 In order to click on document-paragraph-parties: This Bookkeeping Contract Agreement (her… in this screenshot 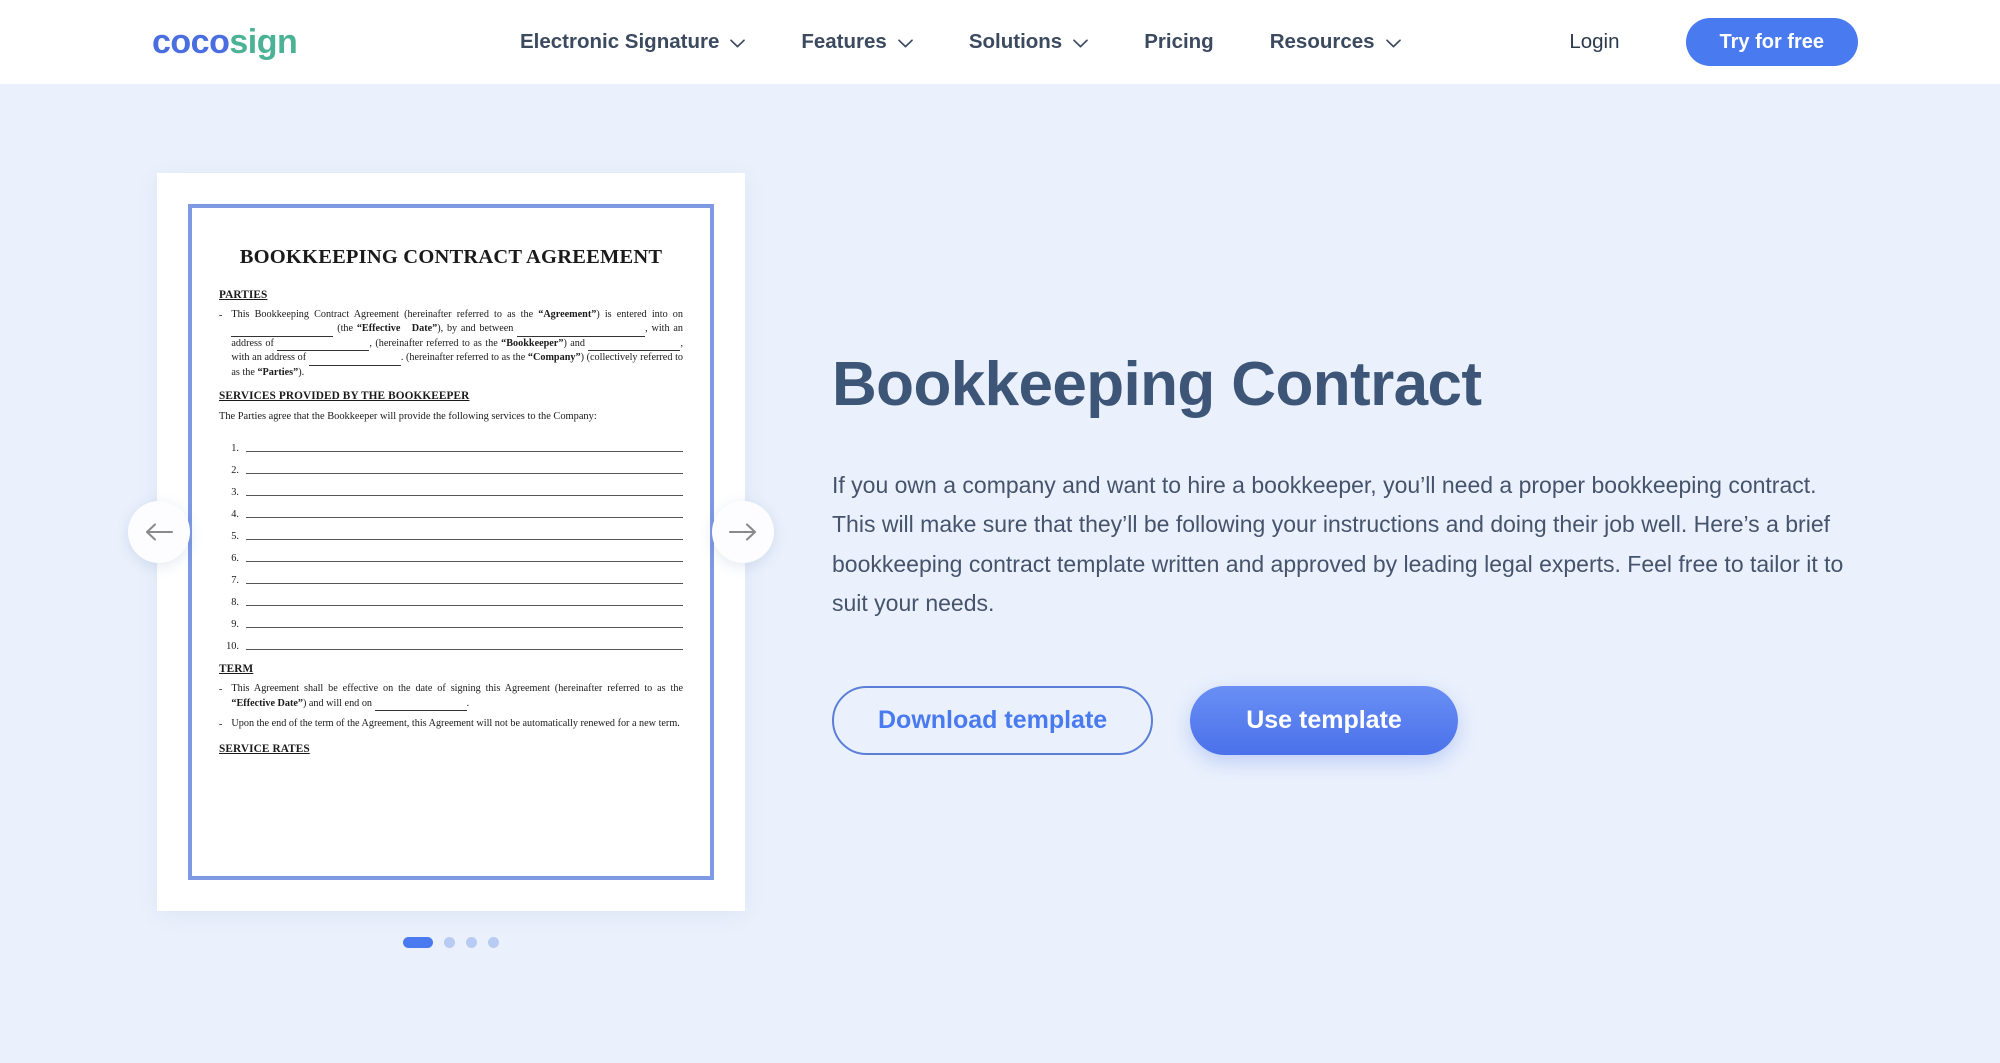, I will do `click(457, 343)`.